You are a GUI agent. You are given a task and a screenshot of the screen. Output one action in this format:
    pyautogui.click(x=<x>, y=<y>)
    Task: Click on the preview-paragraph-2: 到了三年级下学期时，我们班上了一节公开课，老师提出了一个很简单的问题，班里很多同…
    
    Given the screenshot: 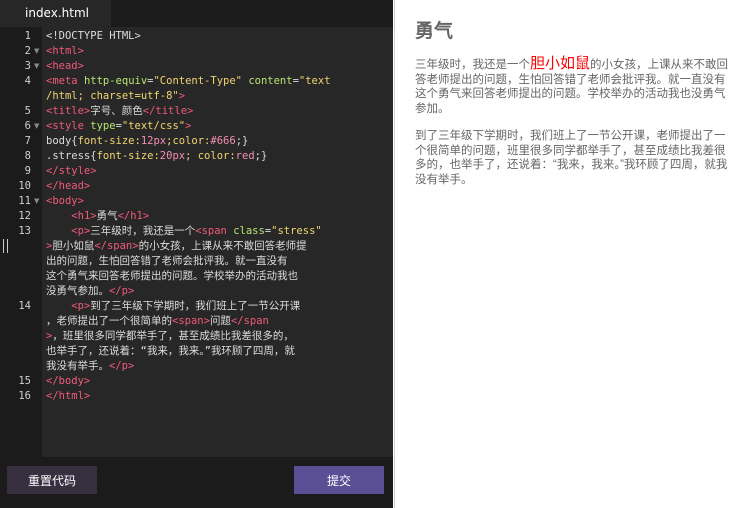 What is the action you would take?
    pyautogui.click(x=571, y=158)
    